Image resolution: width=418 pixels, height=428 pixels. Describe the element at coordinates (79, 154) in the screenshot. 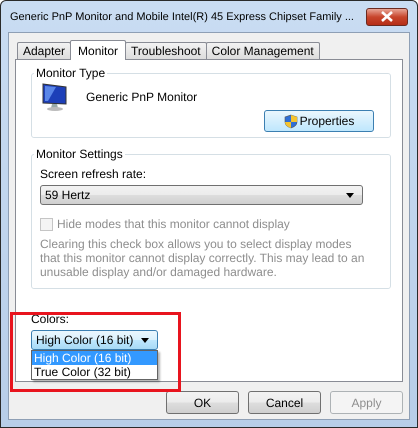

I see `group-heading: Monitor Settings` at that location.